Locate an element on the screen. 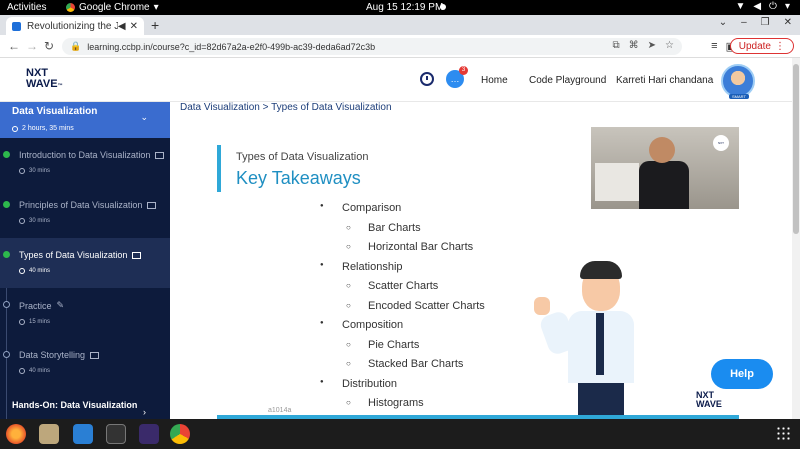  window-controls: ⌄ – ❐ ✕ is located at coordinates (755, 22).